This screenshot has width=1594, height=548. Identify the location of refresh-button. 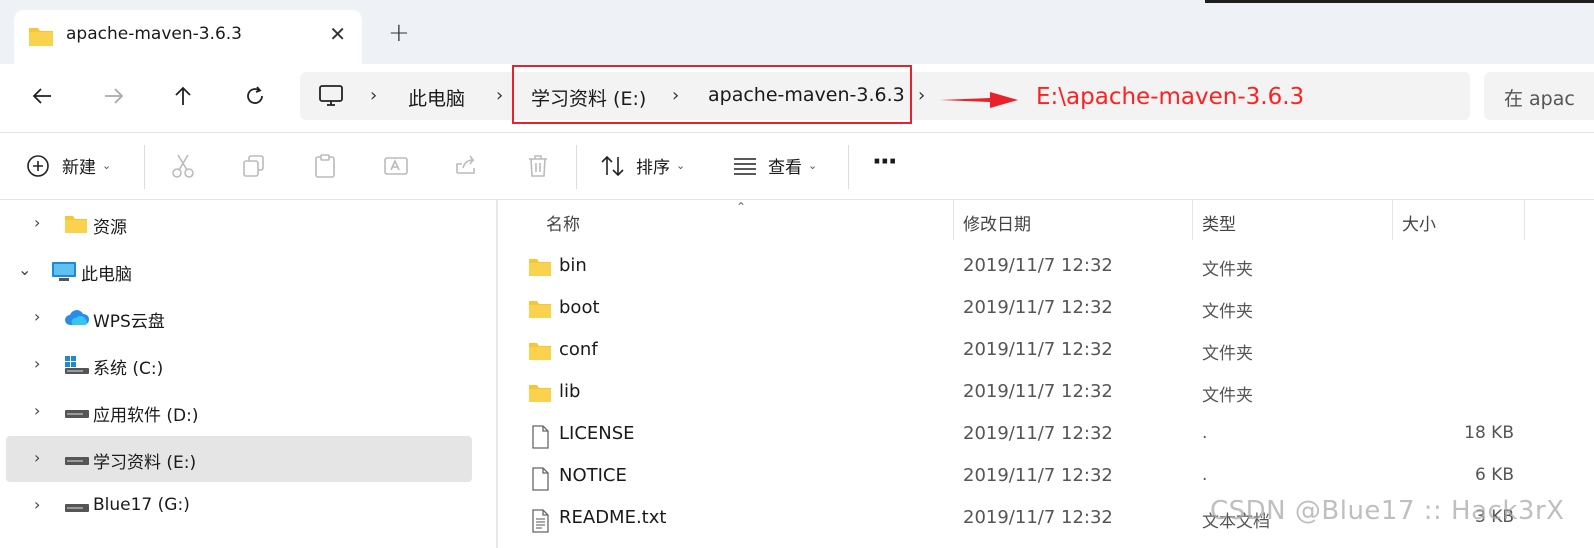
(255, 96).